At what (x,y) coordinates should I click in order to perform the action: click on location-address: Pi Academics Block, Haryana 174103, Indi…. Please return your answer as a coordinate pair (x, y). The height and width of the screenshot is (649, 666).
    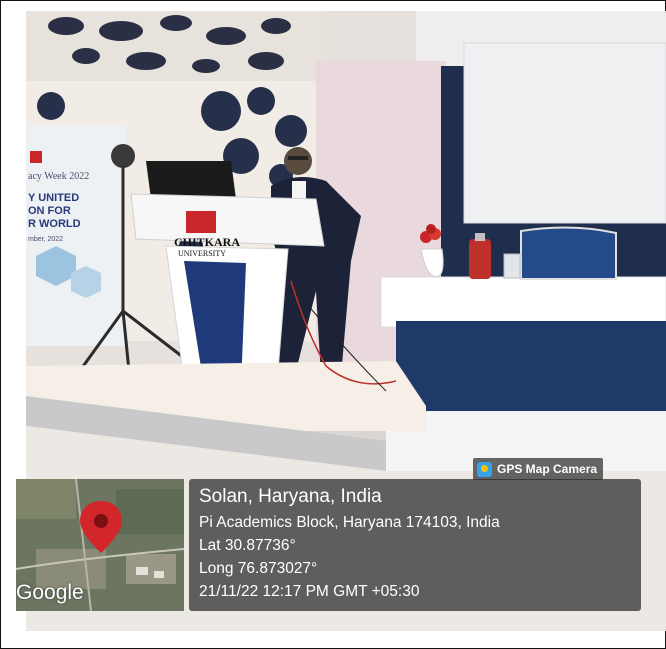
    Looking at the image, I should click on (349, 522).